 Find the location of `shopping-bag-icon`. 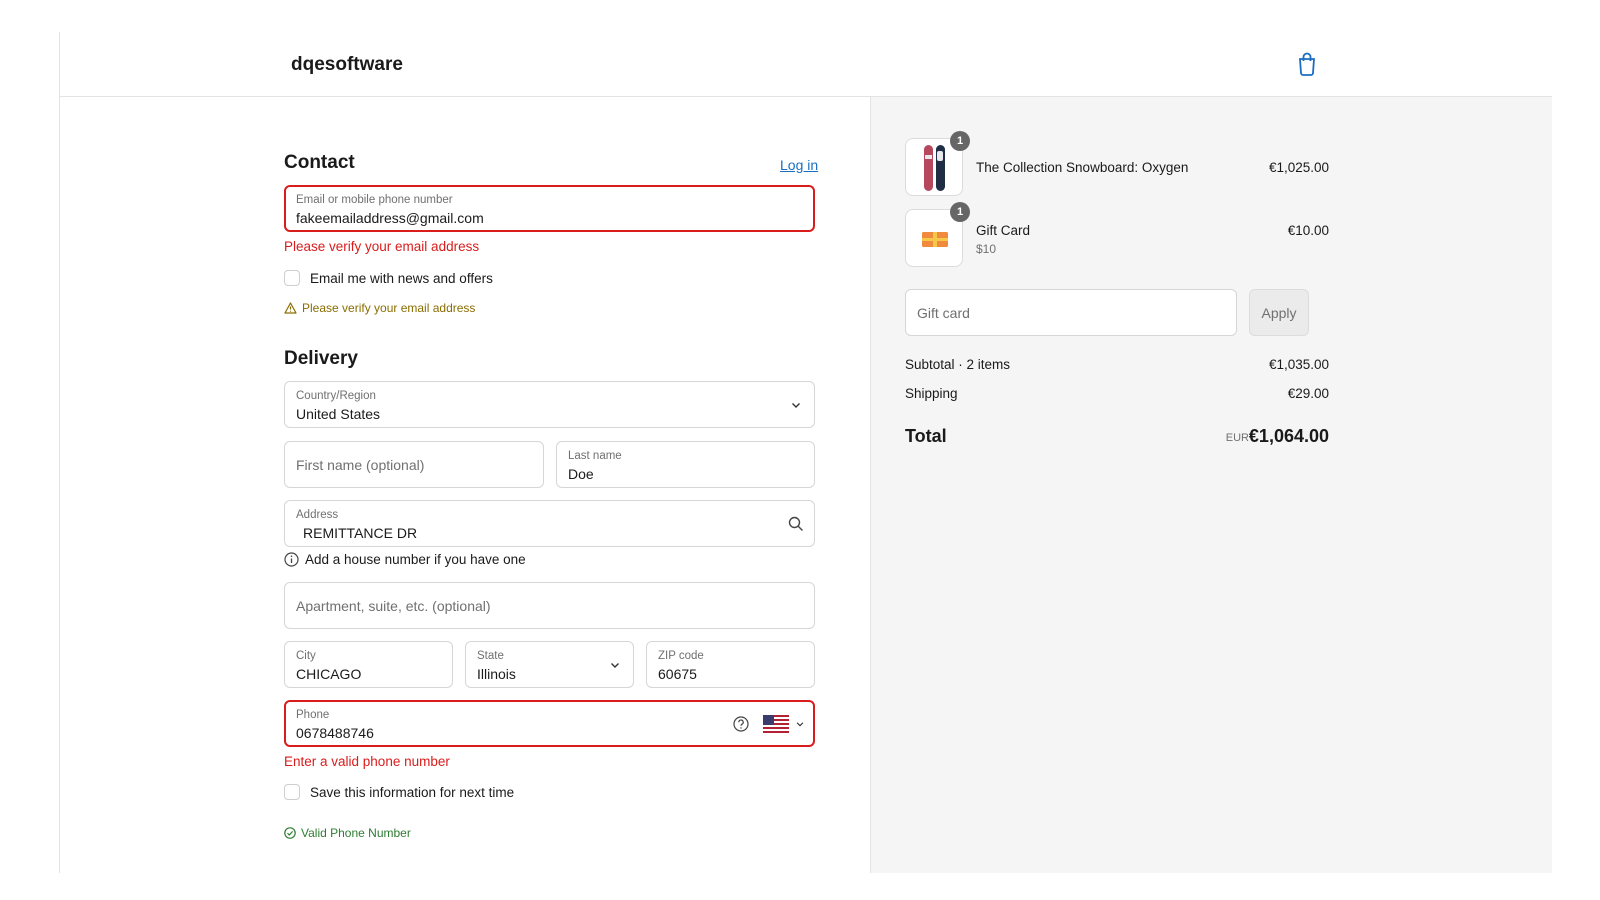

shopping-bag-icon is located at coordinates (1307, 64).